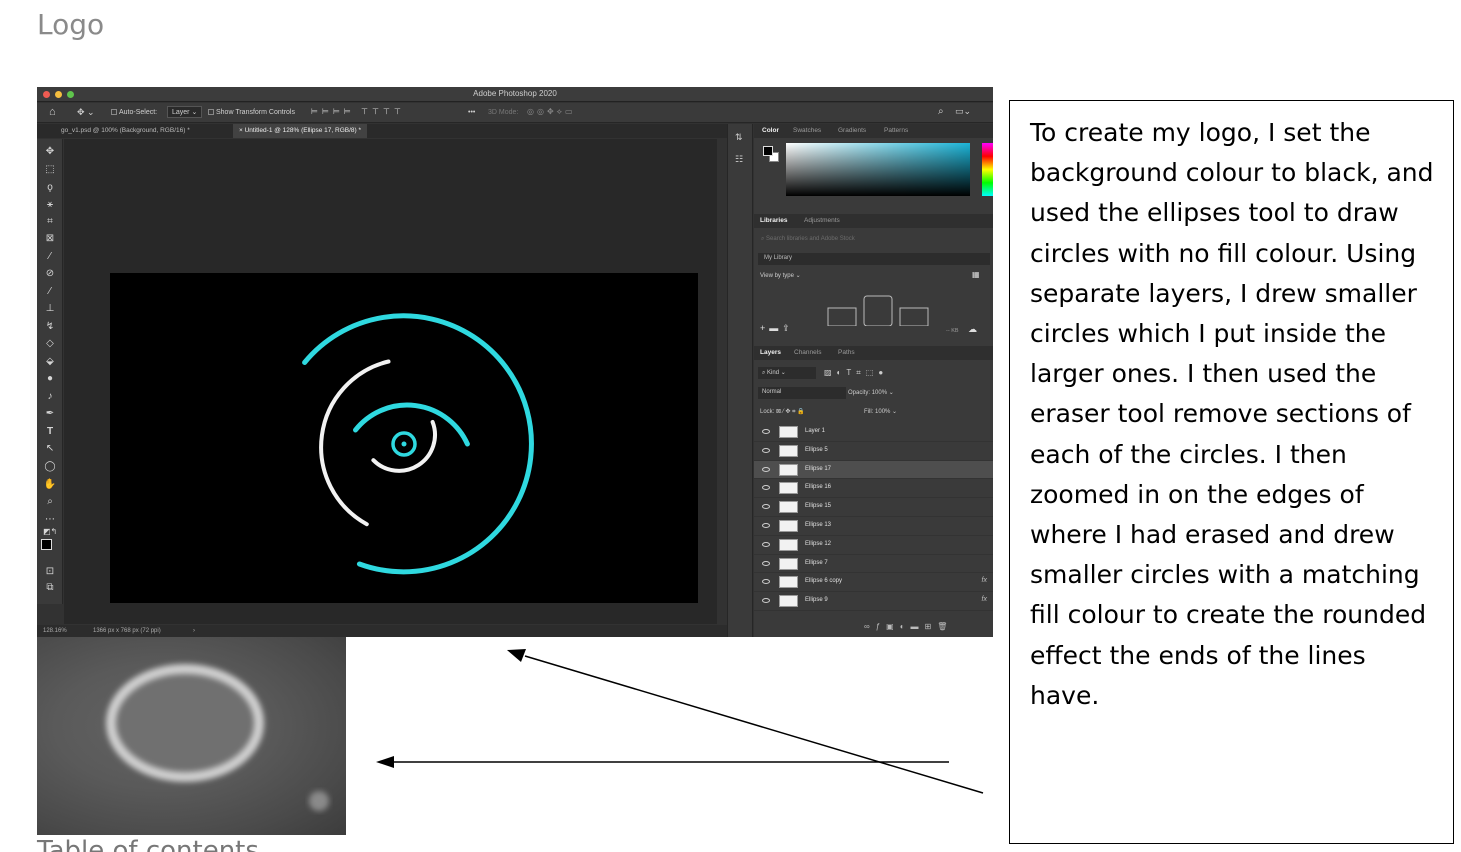 This screenshot has width=1461, height=852. I want to click on tab-patterns: Patterns, so click(896, 130).